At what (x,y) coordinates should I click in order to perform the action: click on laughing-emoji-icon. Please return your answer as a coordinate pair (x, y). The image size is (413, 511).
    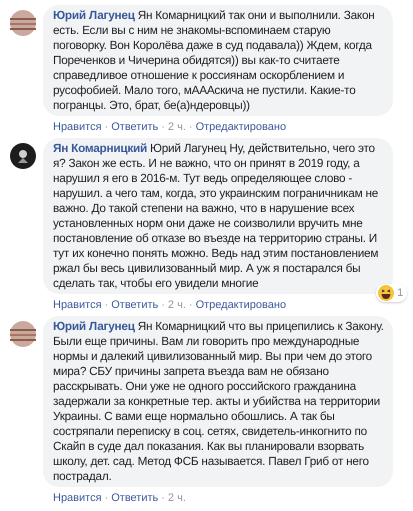
    Looking at the image, I should click on (386, 293).